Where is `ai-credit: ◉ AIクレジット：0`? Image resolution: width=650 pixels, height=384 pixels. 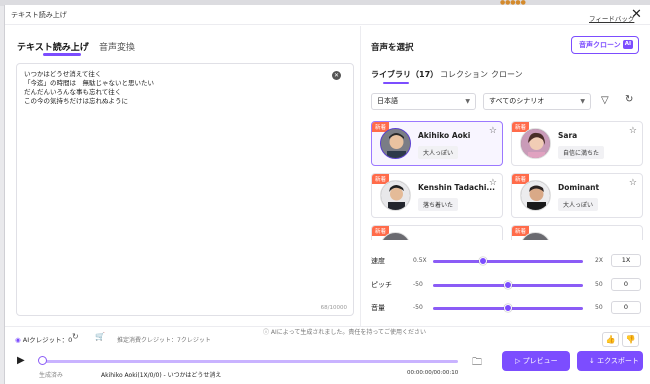 ai-credit: ◉ AIクレジット：0 is located at coordinates (43, 339).